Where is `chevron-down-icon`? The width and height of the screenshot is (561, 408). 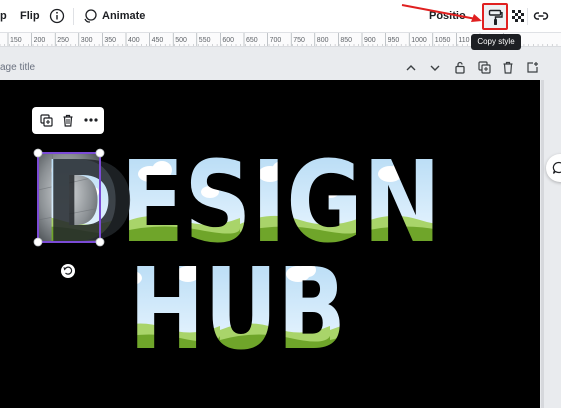 chevron-down-icon is located at coordinates (435, 68).